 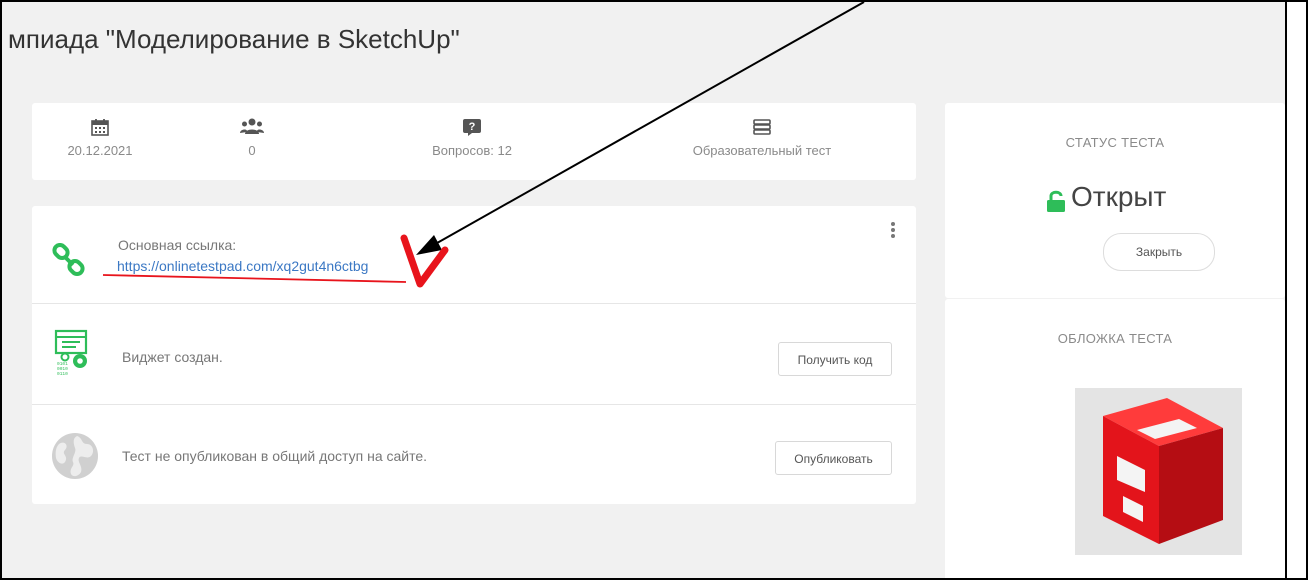 I want to click on annotation-arrow-line, so click(x=647, y=125).